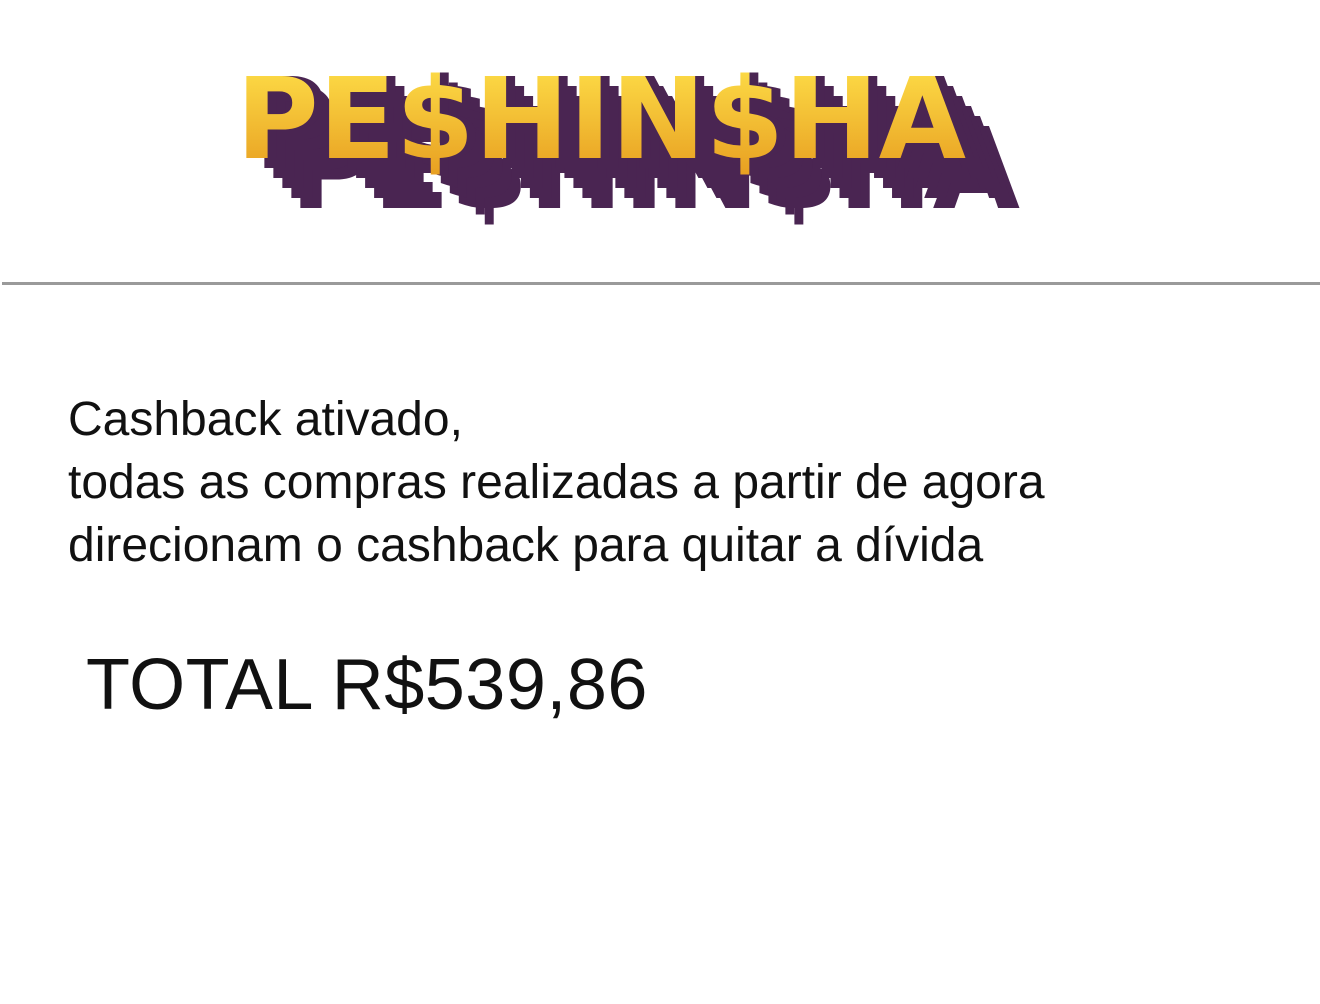  What do you see at coordinates (601, 120) in the screenshot?
I see `logo-wordmark: PE$HIN$HA` at bounding box center [601, 120].